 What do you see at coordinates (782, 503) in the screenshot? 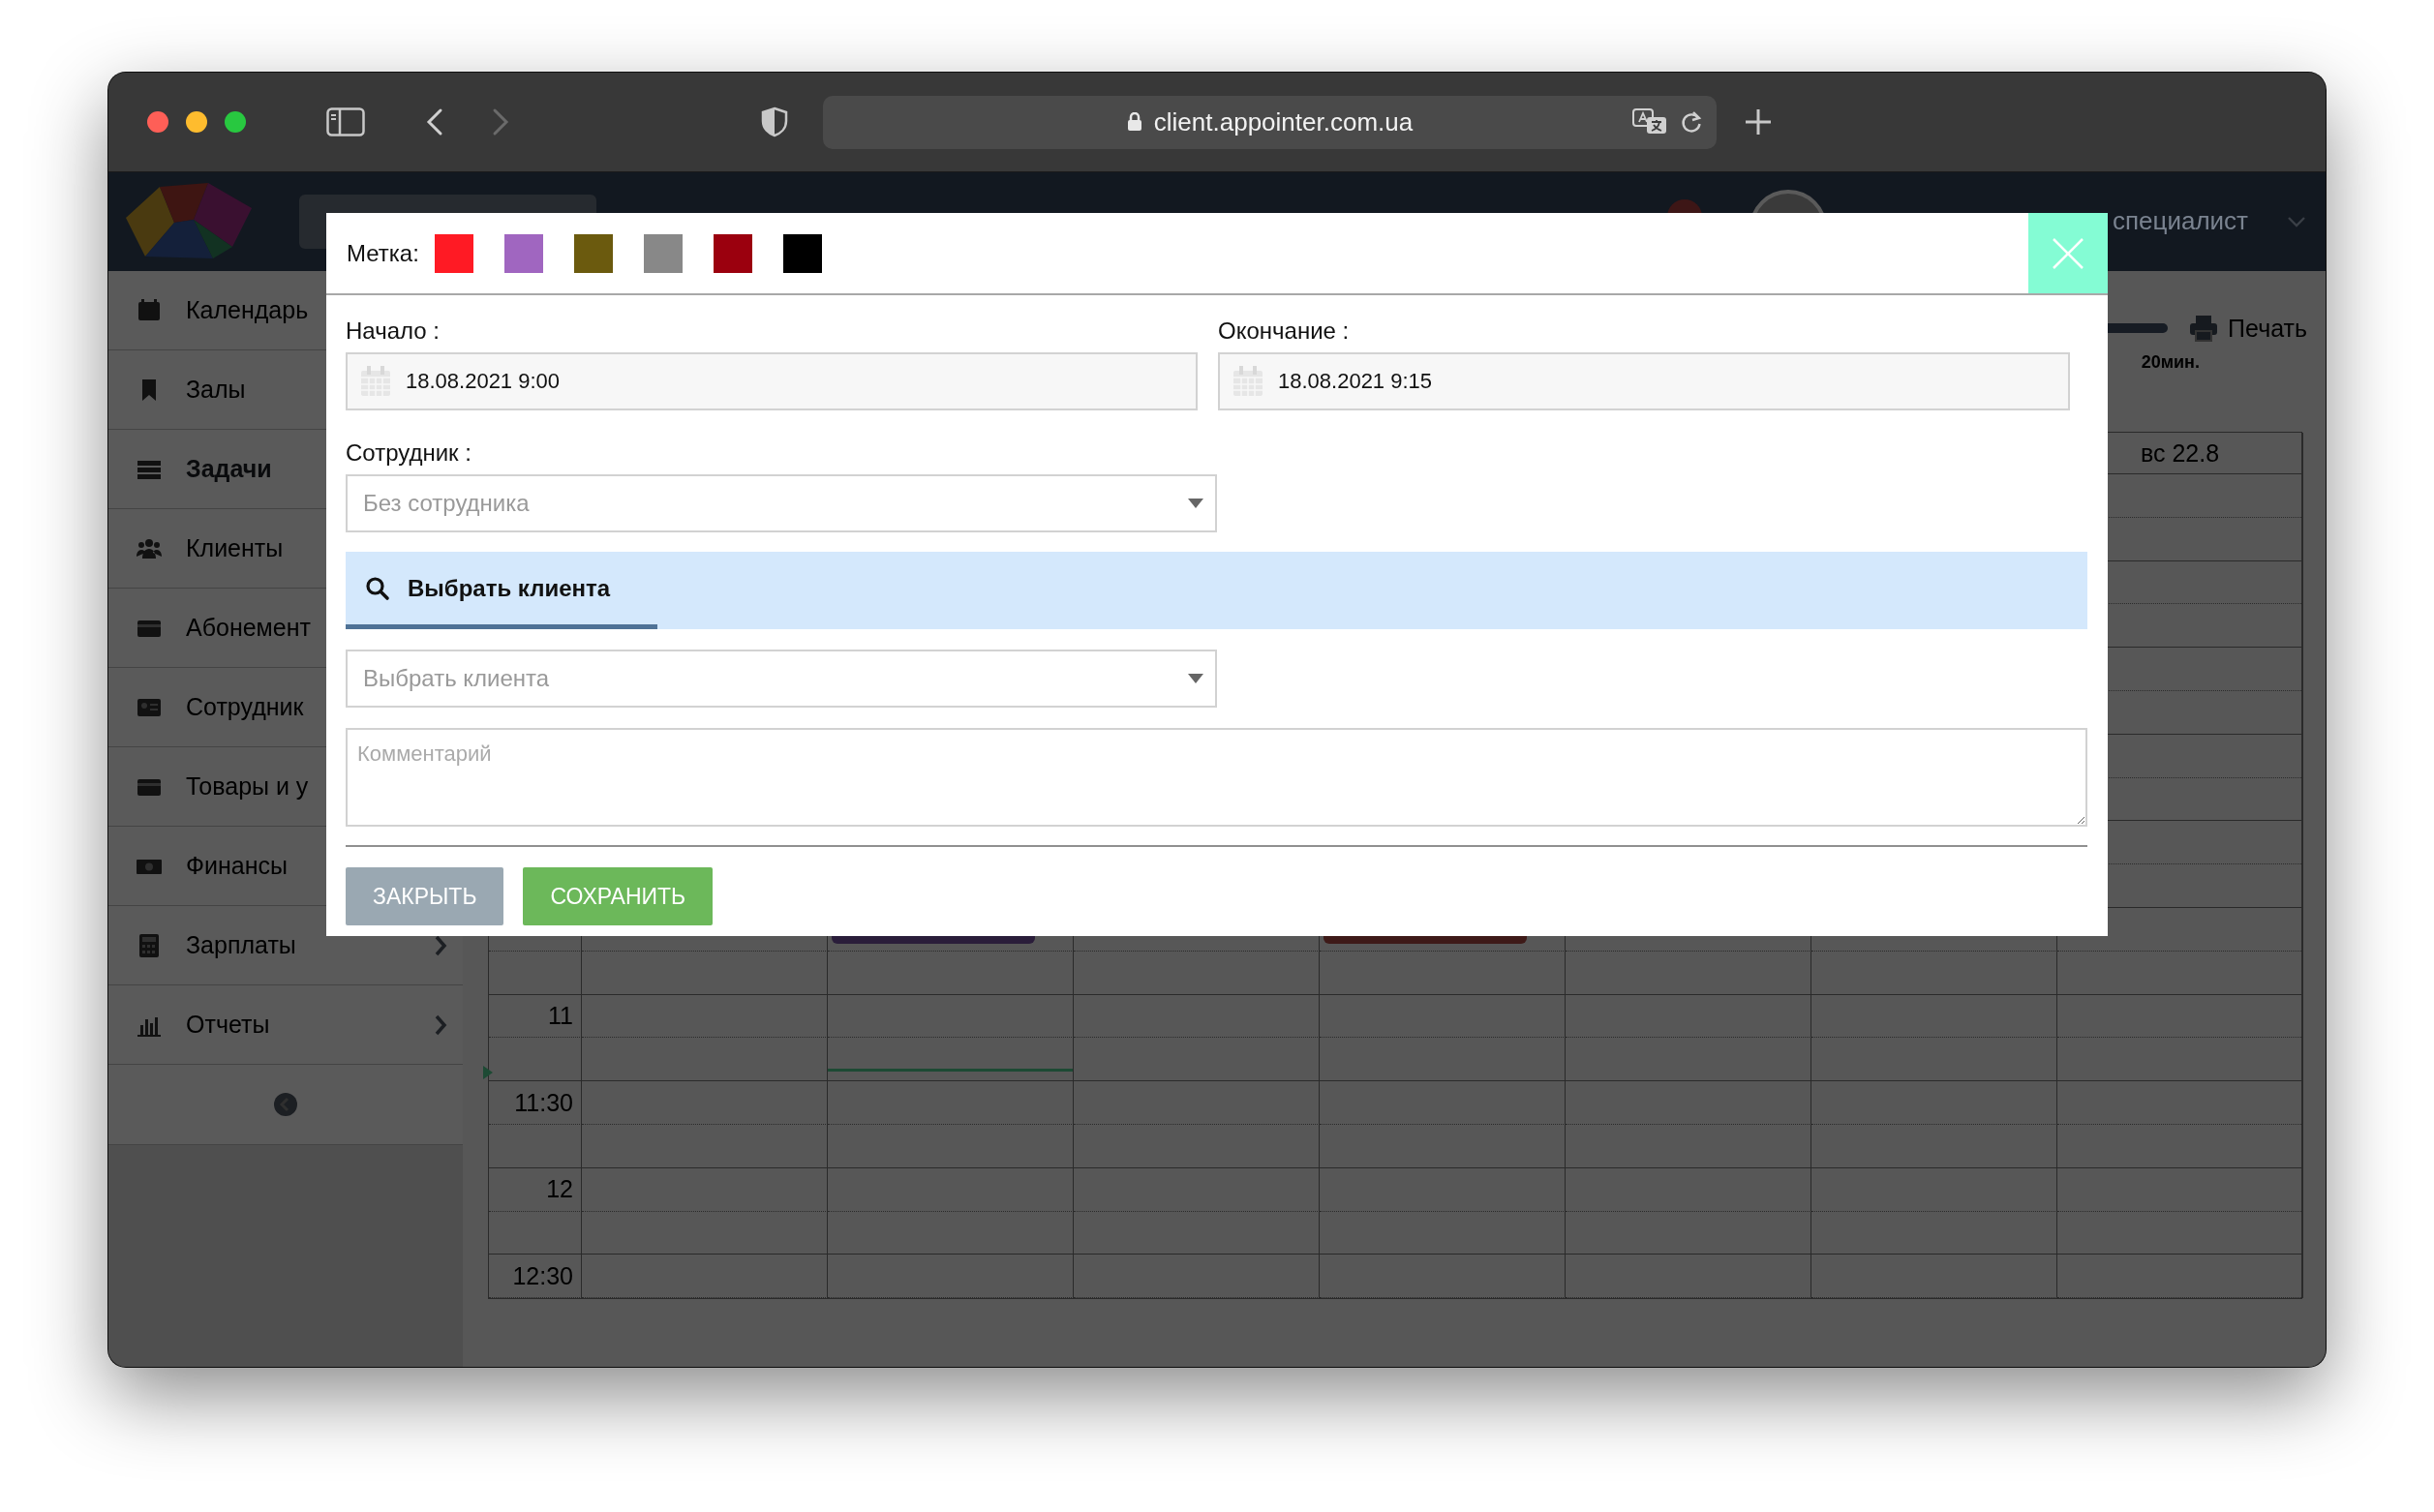
I see `employee-select: Без сотрудника` at bounding box center [782, 503].